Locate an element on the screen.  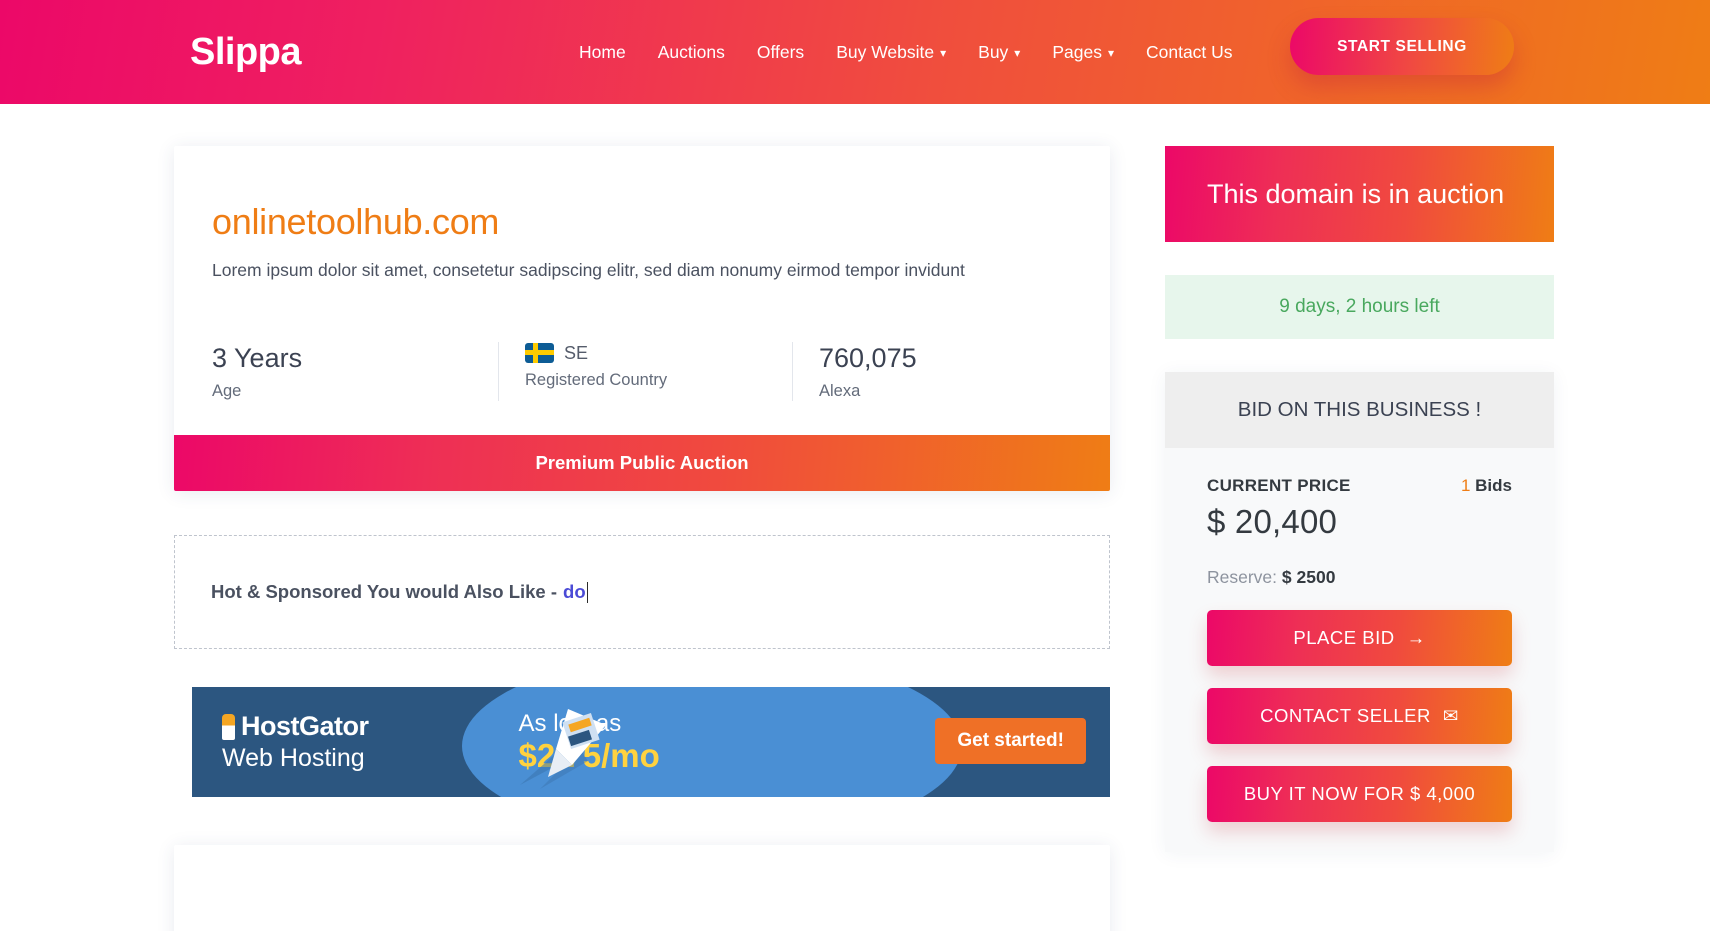
gator-mascot-icon is located at coordinates (228, 726).